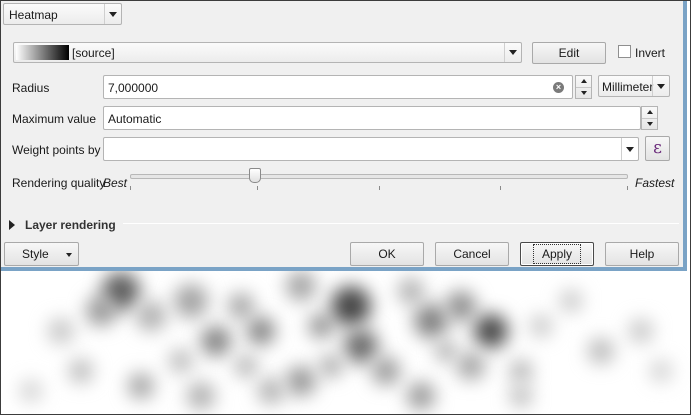 This screenshot has height=415, width=691. Describe the element at coordinates (93, 53) in the screenshot. I see `color-ramp-label: [source]` at that location.